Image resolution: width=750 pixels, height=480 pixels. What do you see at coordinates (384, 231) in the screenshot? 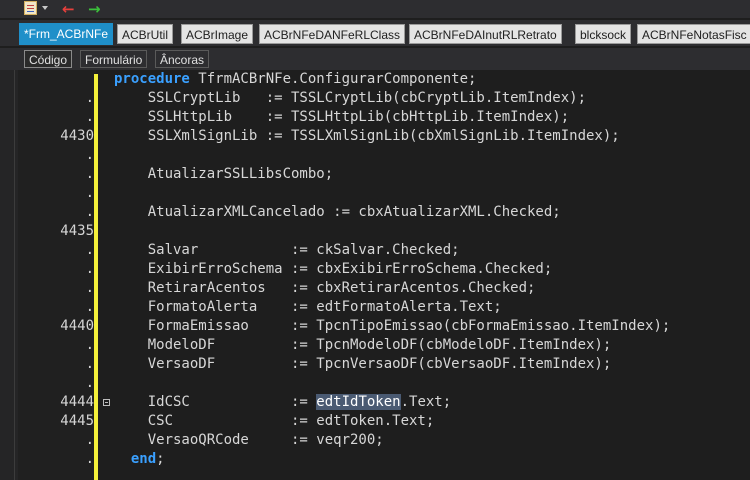
I see `code-line: 4435` at bounding box center [384, 231].